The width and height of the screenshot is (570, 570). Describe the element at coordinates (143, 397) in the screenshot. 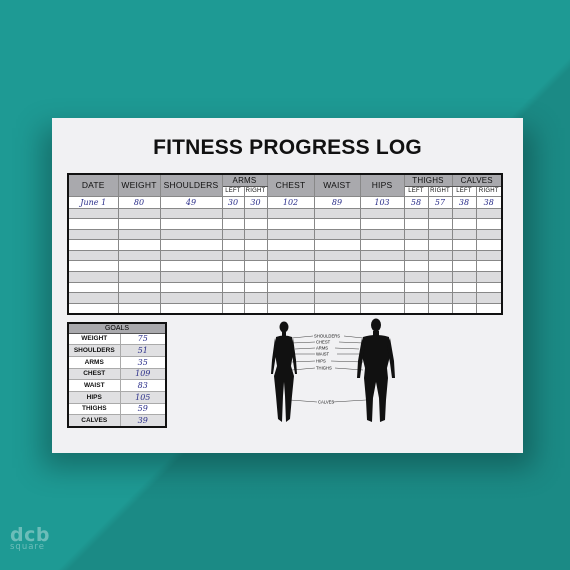

I see `goal-value: 105` at that location.